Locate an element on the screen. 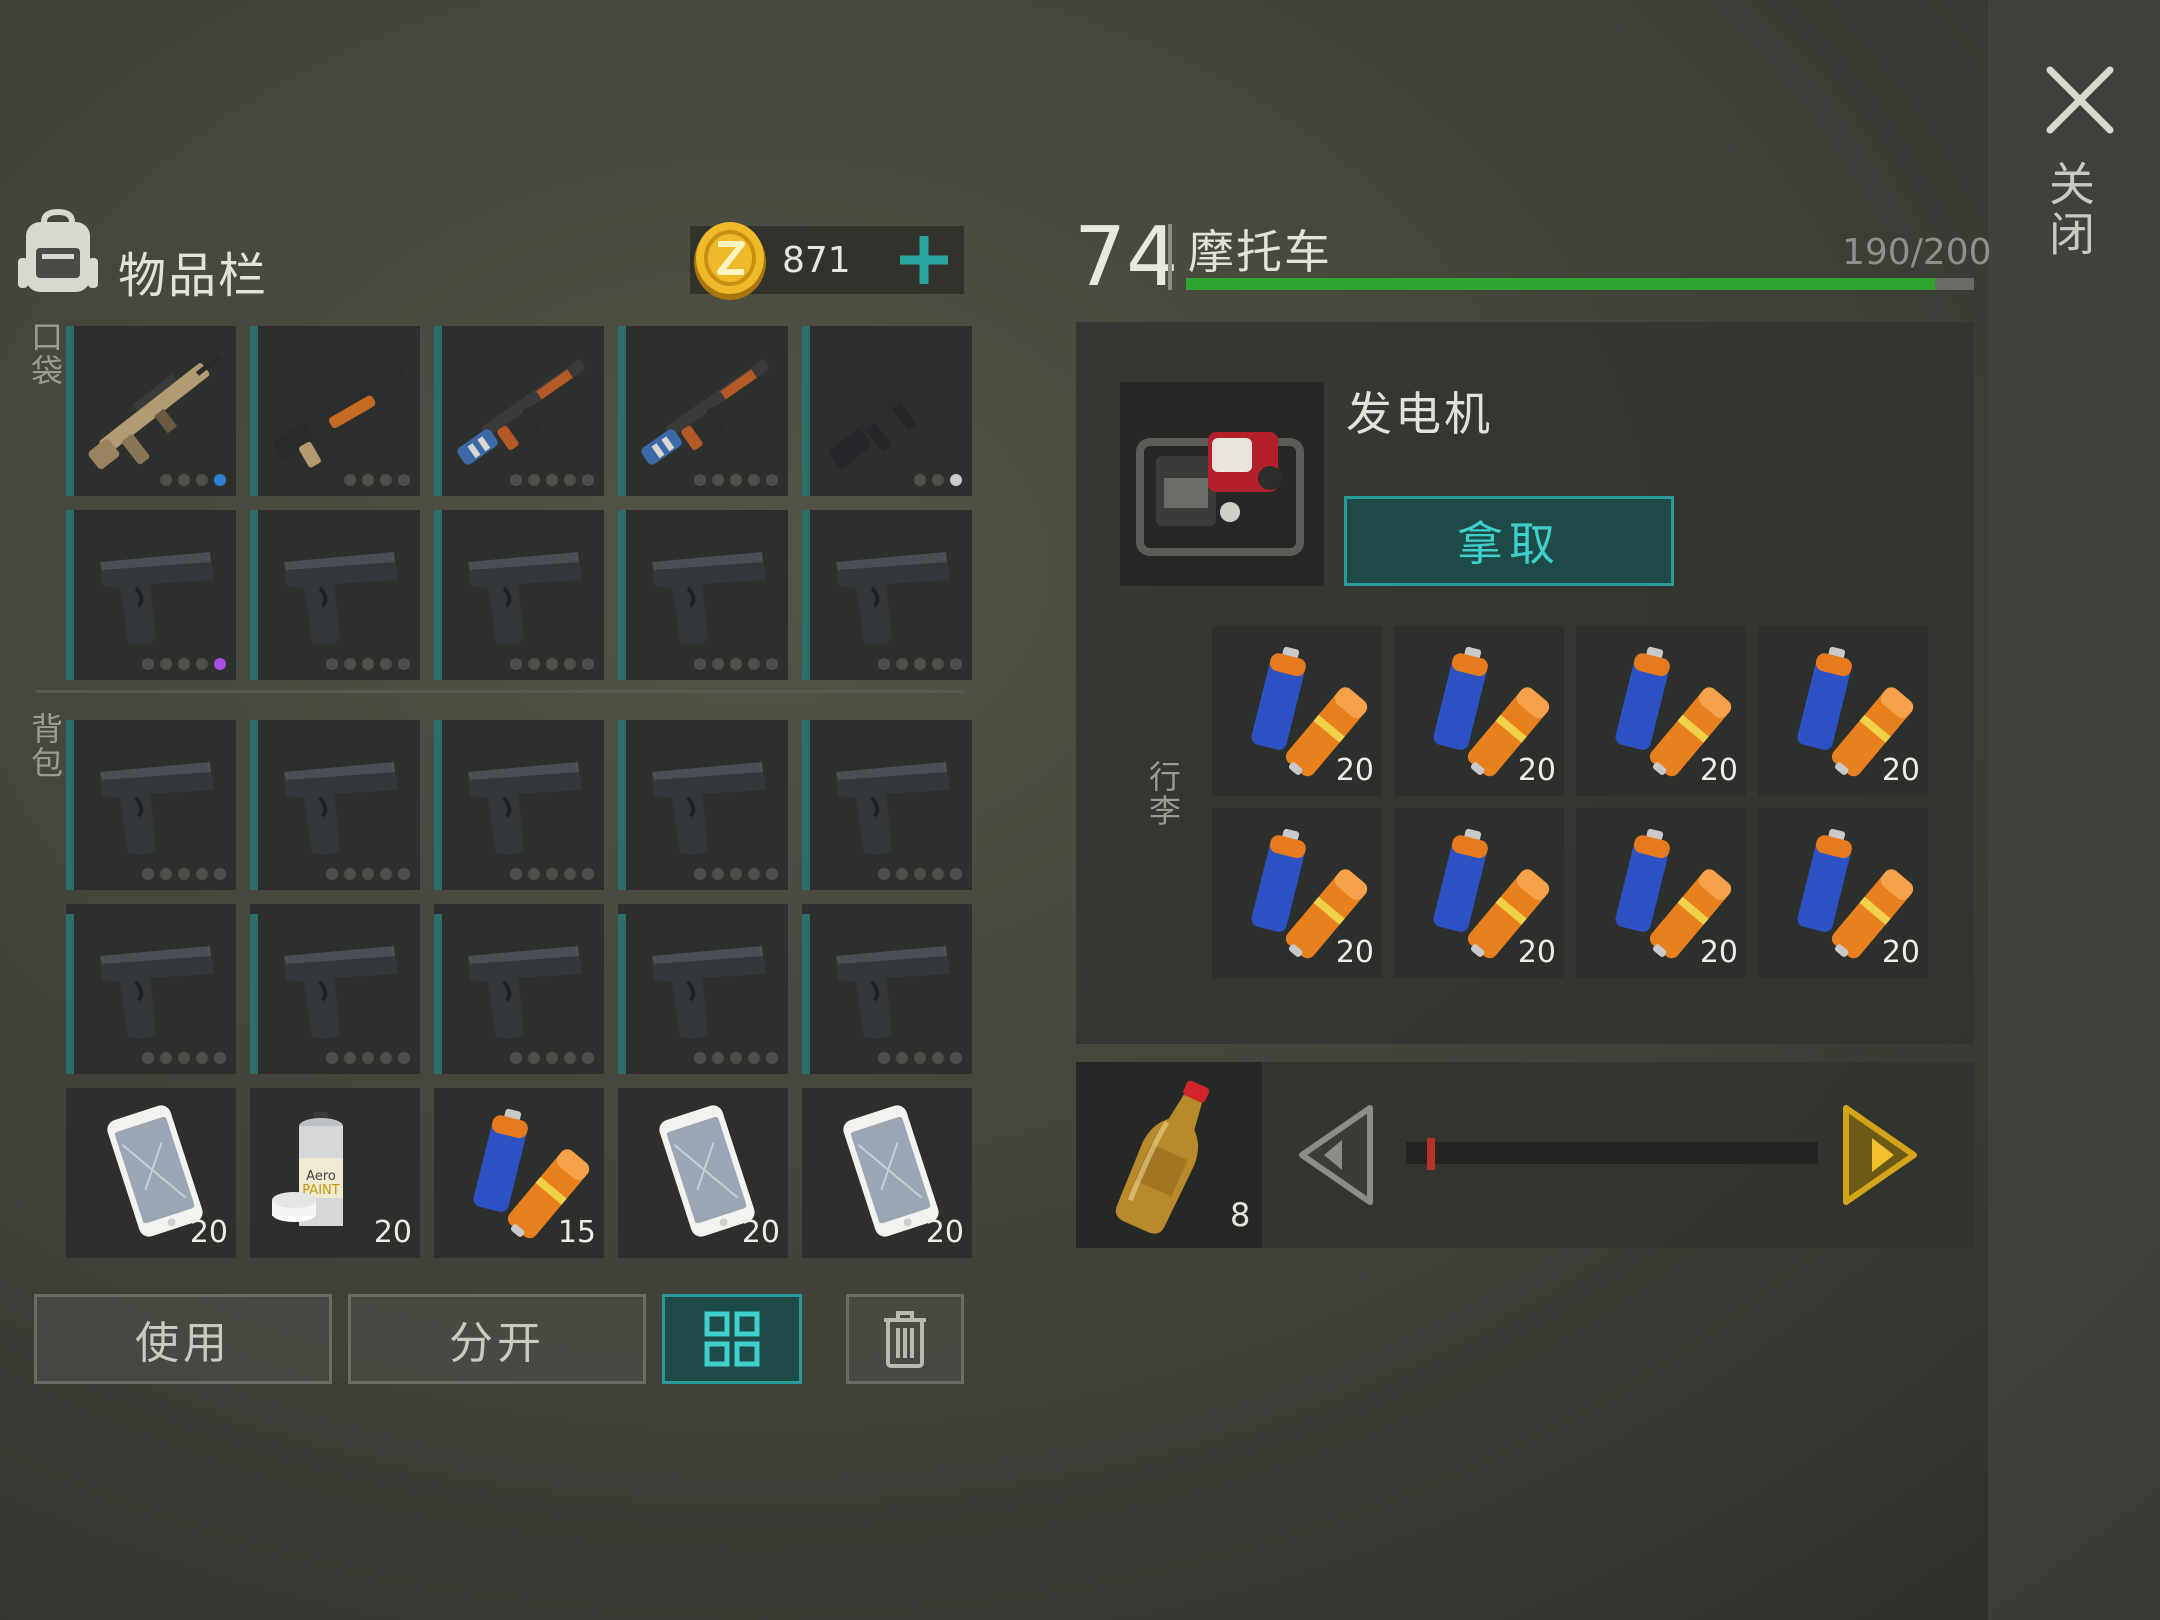 Image resolution: width=2160 pixels, height=1620 pixels. close-icon is located at coordinates (2080, 100).